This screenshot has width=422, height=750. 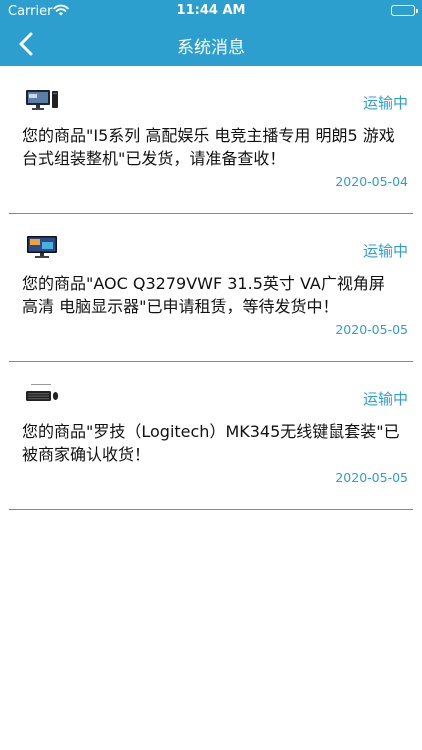 What do you see at coordinates (211, 443) in the screenshot?
I see `message-text: 您的商品"罗技（Logitech）MK345无线键鼠套装"已被商家确认收货！` at bounding box center [211, 443].